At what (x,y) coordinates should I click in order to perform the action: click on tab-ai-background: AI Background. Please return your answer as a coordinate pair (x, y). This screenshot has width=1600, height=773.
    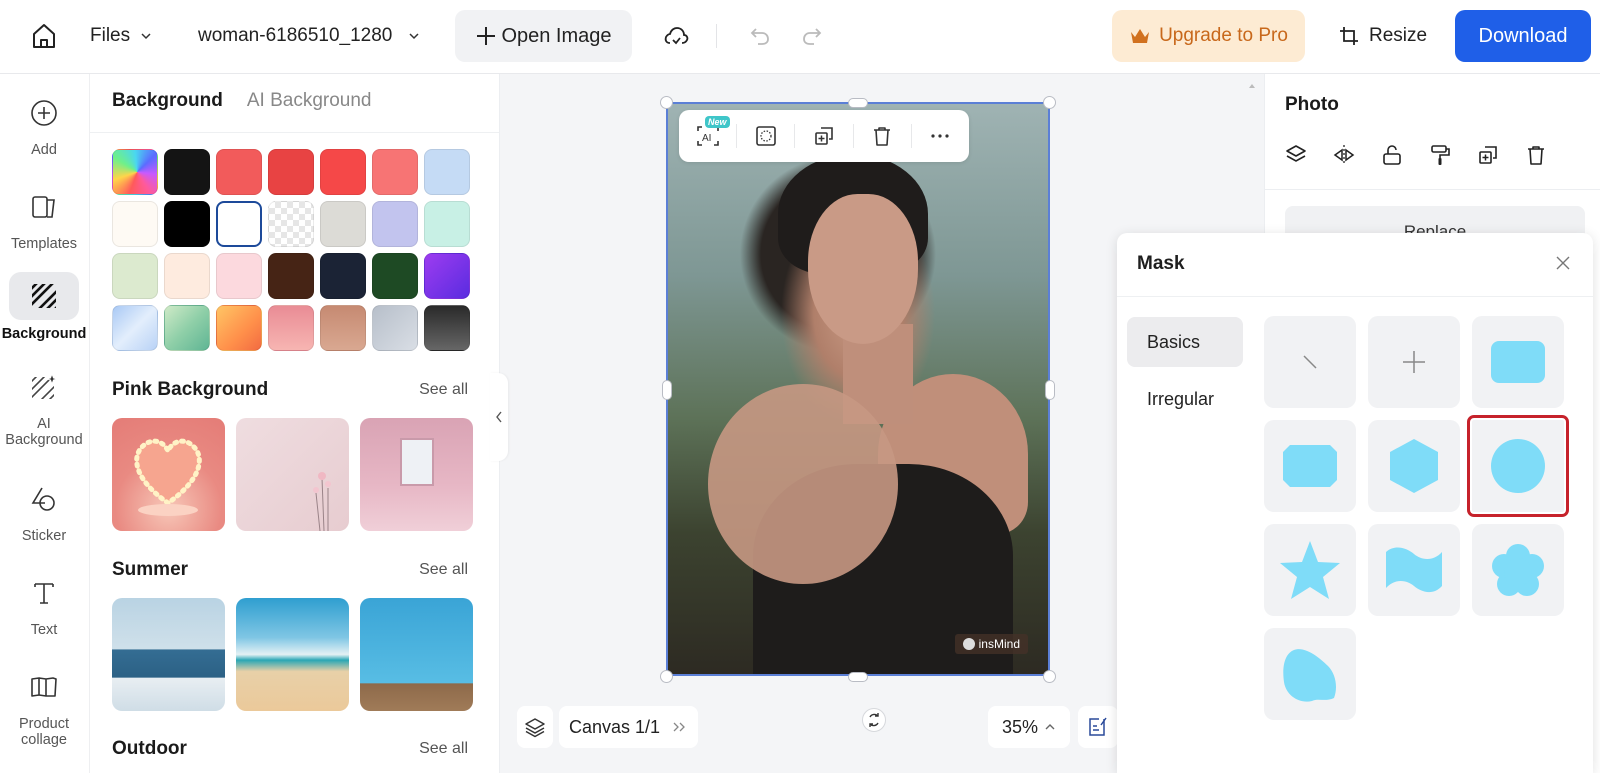
    Looking at the image, I should click on (309, 101).